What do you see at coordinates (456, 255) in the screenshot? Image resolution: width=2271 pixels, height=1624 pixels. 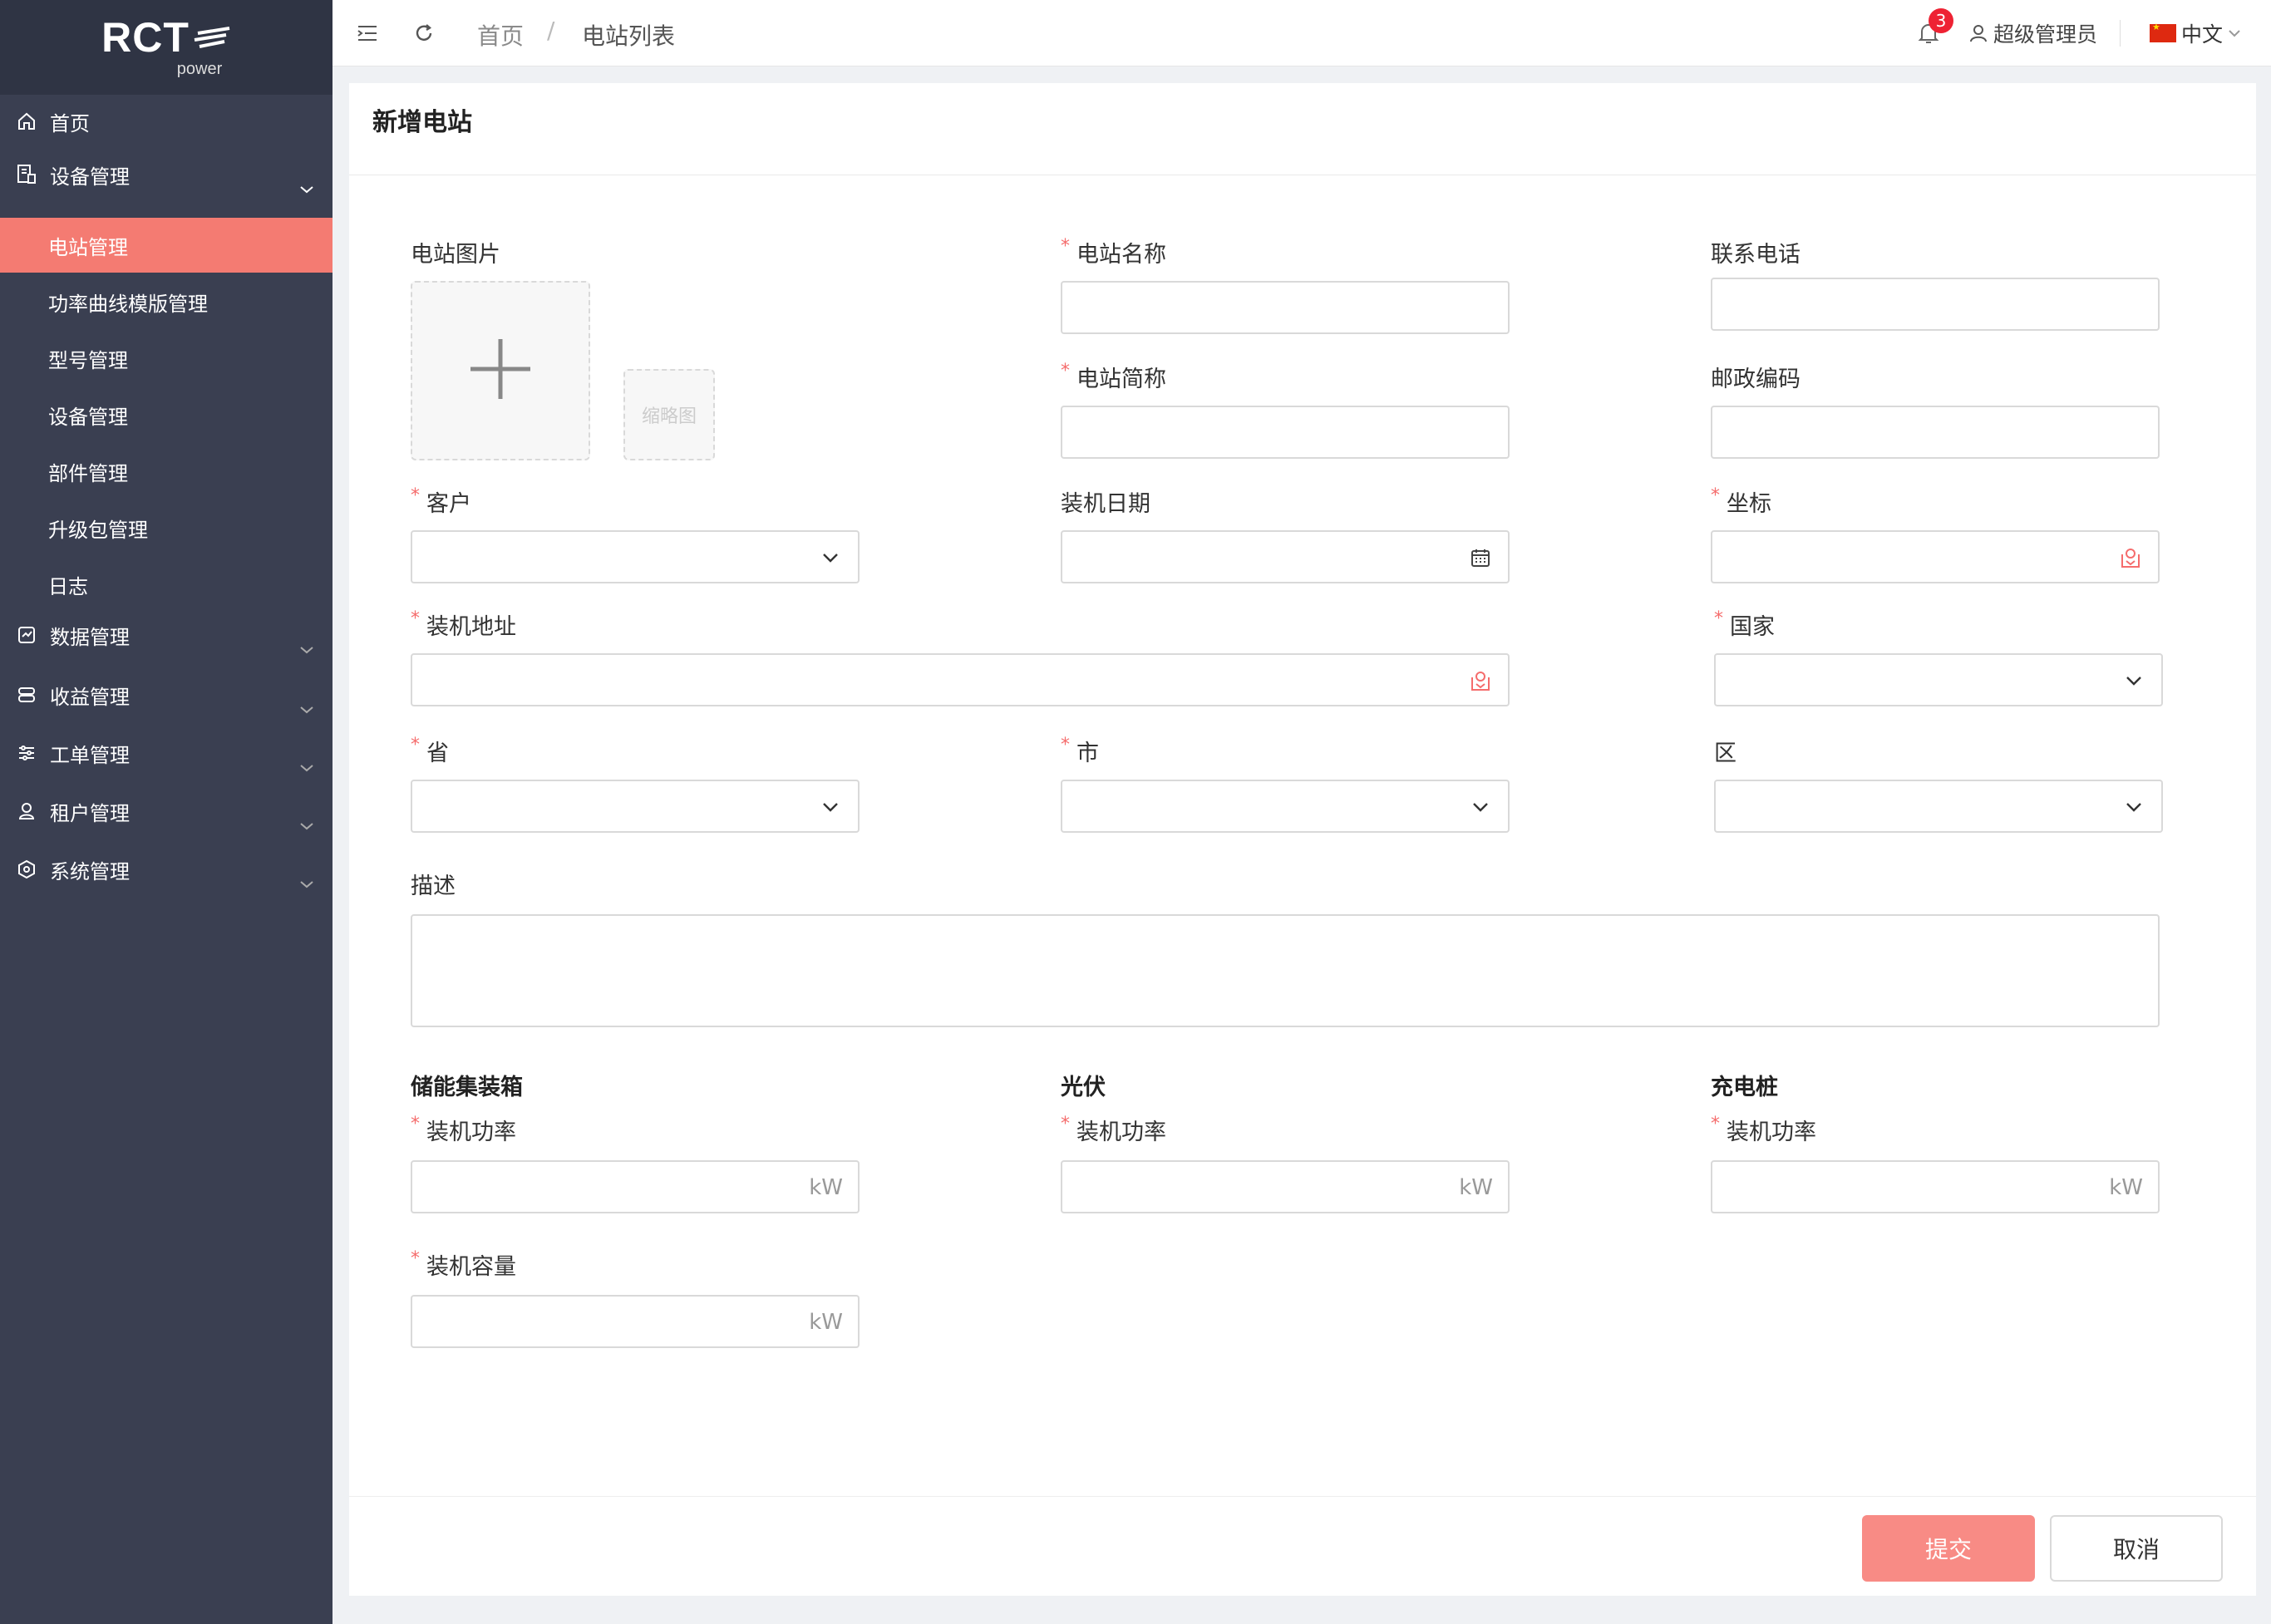 I see `station-image-label: 电站图片` at bounding box center [456, 255].